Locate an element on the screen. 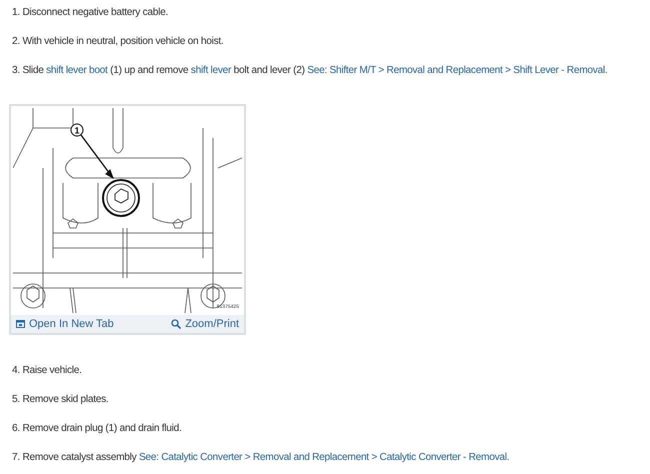 Image resolution: width=650 pixels, height=474 pixels. text-link: See: Catalytic Converter > Removal and Replacement > Catalytic Converter - Removal. is located at coordinates (324, 457).